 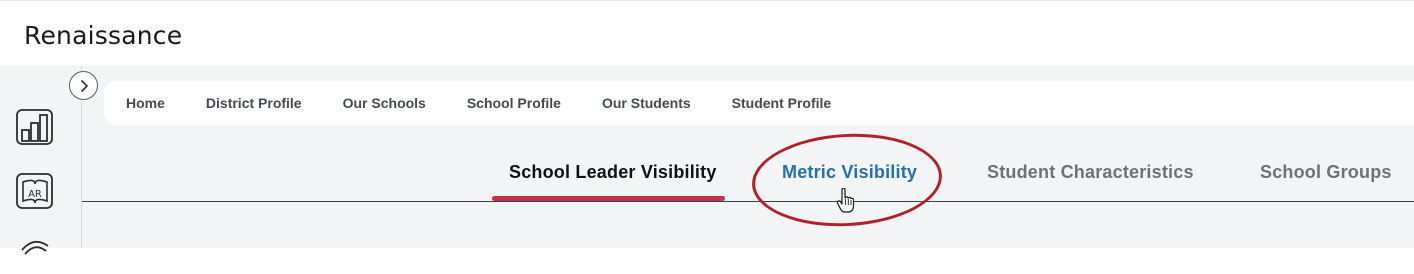 What do you see at coordinates (103, 35) in the screenshot?
I see `renaissance-logo: Renaissance` at bounding box center [103, 35].